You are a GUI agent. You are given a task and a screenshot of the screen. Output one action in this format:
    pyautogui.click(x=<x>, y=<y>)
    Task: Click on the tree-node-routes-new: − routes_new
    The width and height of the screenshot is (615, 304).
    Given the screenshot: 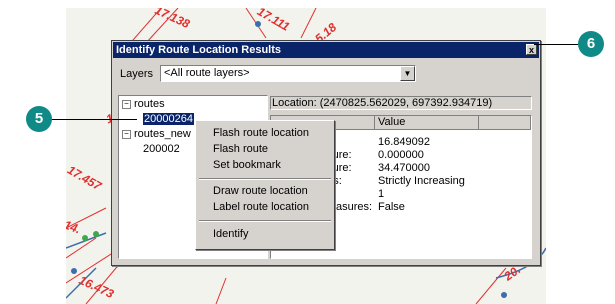 What is the action you would take?
    pyautogui.click(x=156, y=134)
    